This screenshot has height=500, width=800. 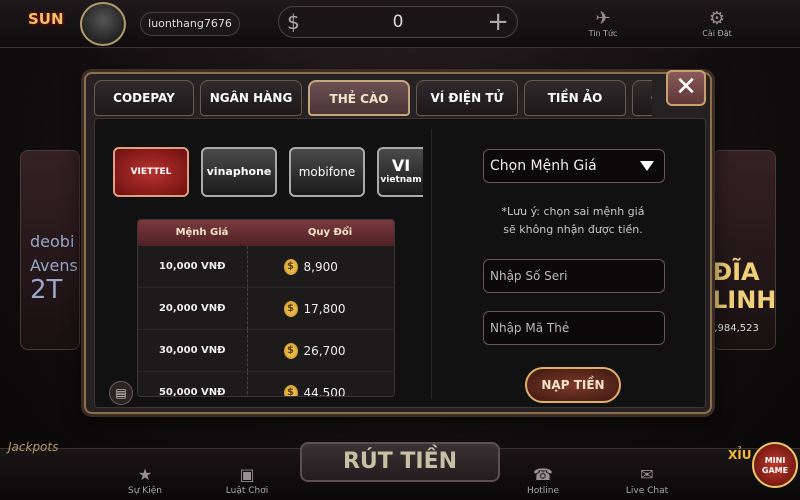 What do you see at coordinates (431, 264) in the screenshot?
I see `content-divider` at bounding box center [431, 264].